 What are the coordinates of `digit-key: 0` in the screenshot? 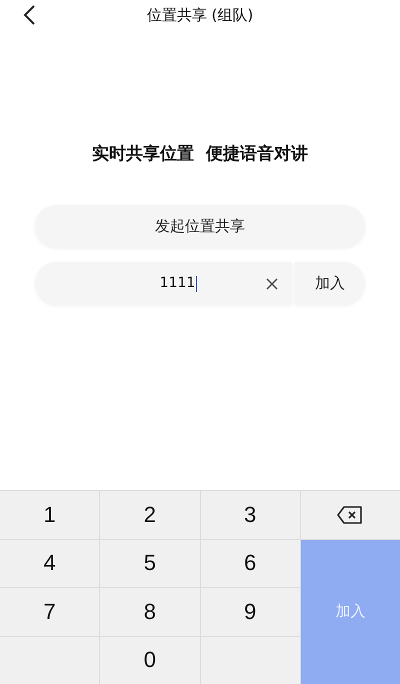 It's located at (150, 660).